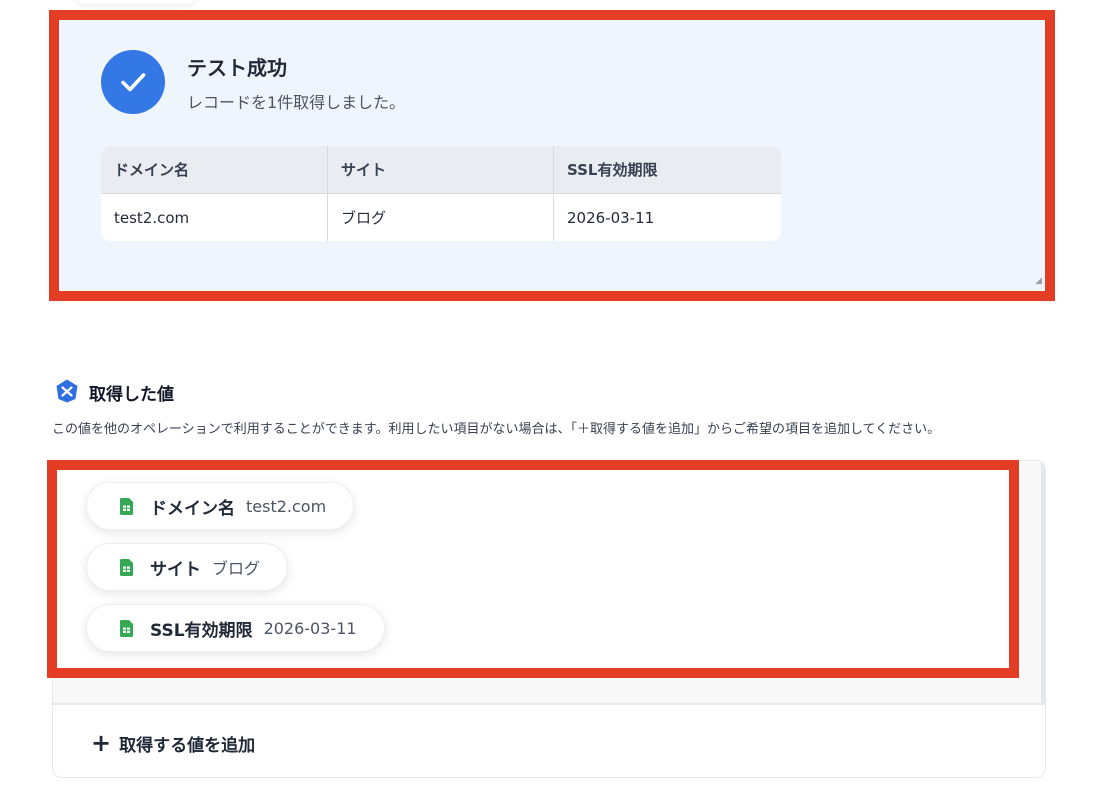 The height and width of the screenshot is (798, 1120). What do you see at coordinates (549, 742) in the screenshot?
I see `add-acquired-value-button: + 取得する値を追加` at bounding box center [549, 742].